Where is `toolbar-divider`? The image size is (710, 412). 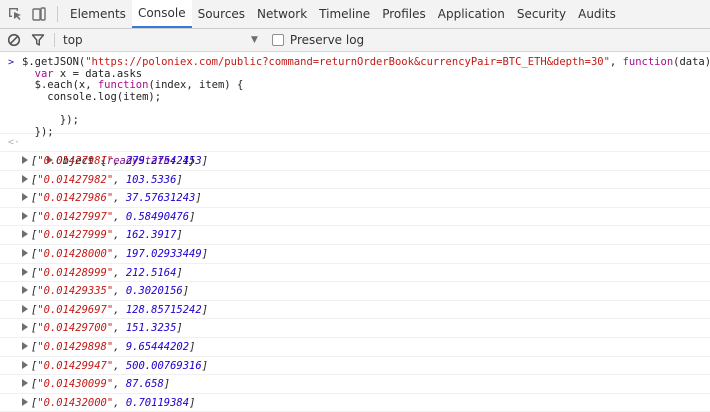
toolbar-divider is located at coordinates (57, 14).